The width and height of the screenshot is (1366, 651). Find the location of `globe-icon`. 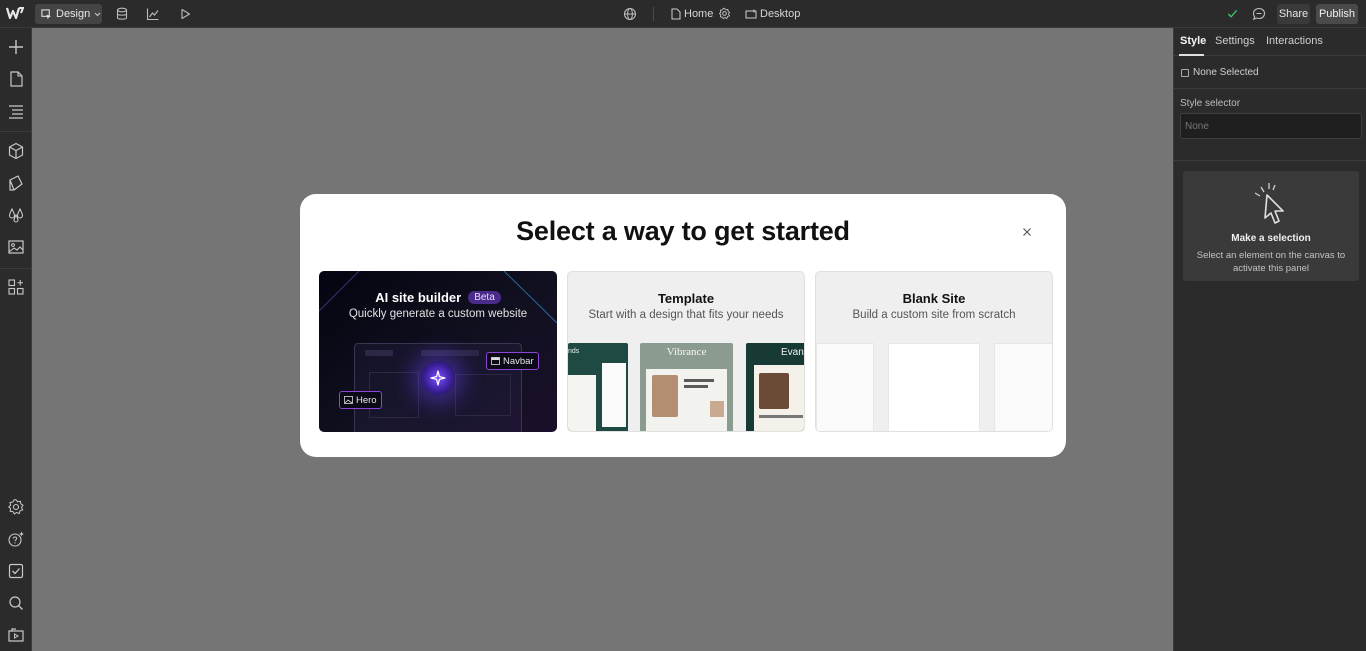

globe-icon is located at coordinates (630, 14).